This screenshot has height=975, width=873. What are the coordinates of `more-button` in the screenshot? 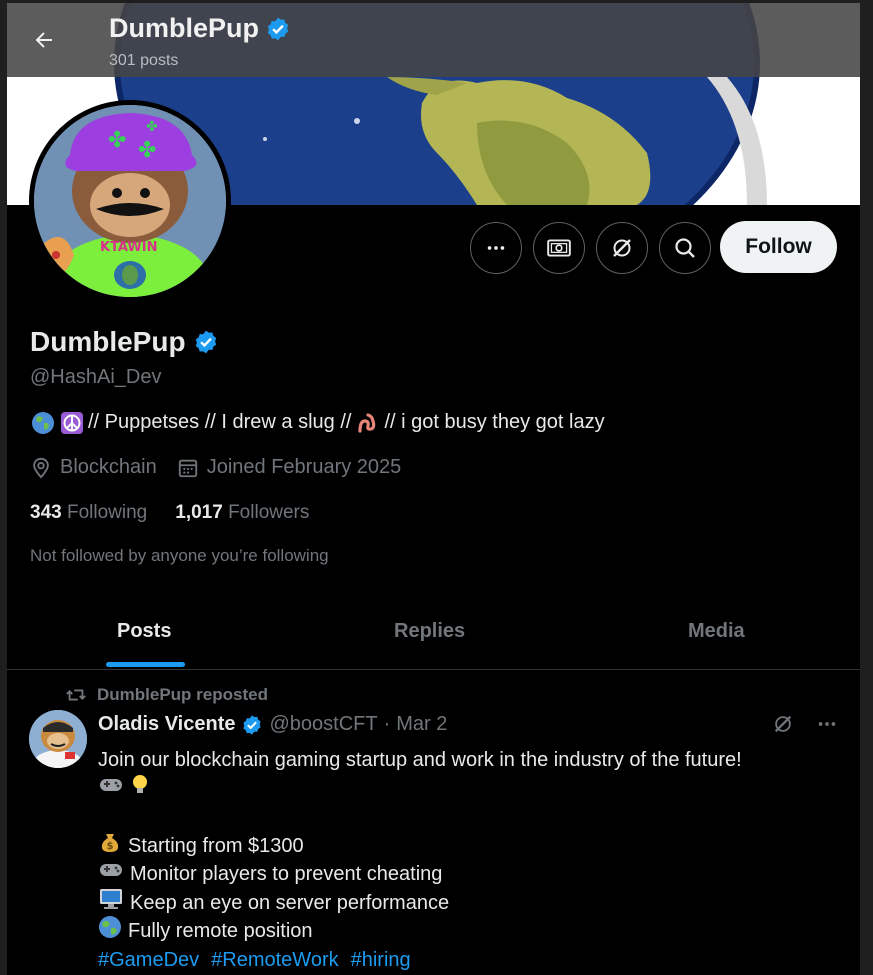 It's located at (496, 248).